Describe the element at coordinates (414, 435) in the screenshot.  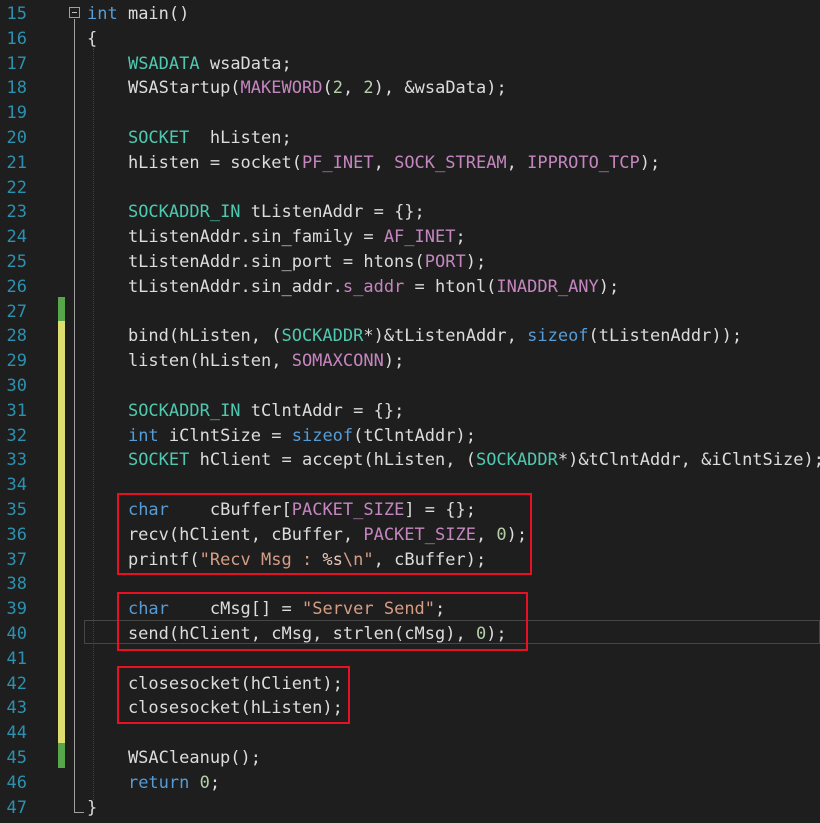
I see `code-token-txt: (tClntAddr);` at that location.